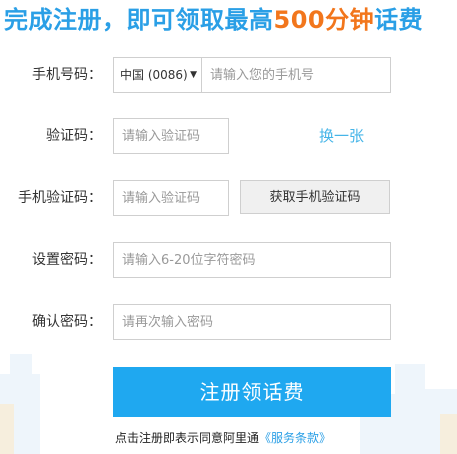 The width and height of the screenshot is (457, 454). I want to click on sms-code-field, so click(171, 198).